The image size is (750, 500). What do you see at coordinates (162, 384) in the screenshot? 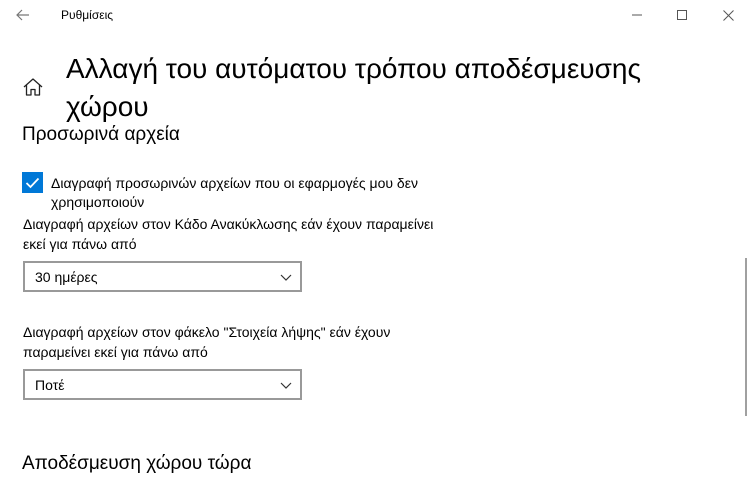
I see `downloads-dropdown: Ποτέ` at bounding box center [162, 384].